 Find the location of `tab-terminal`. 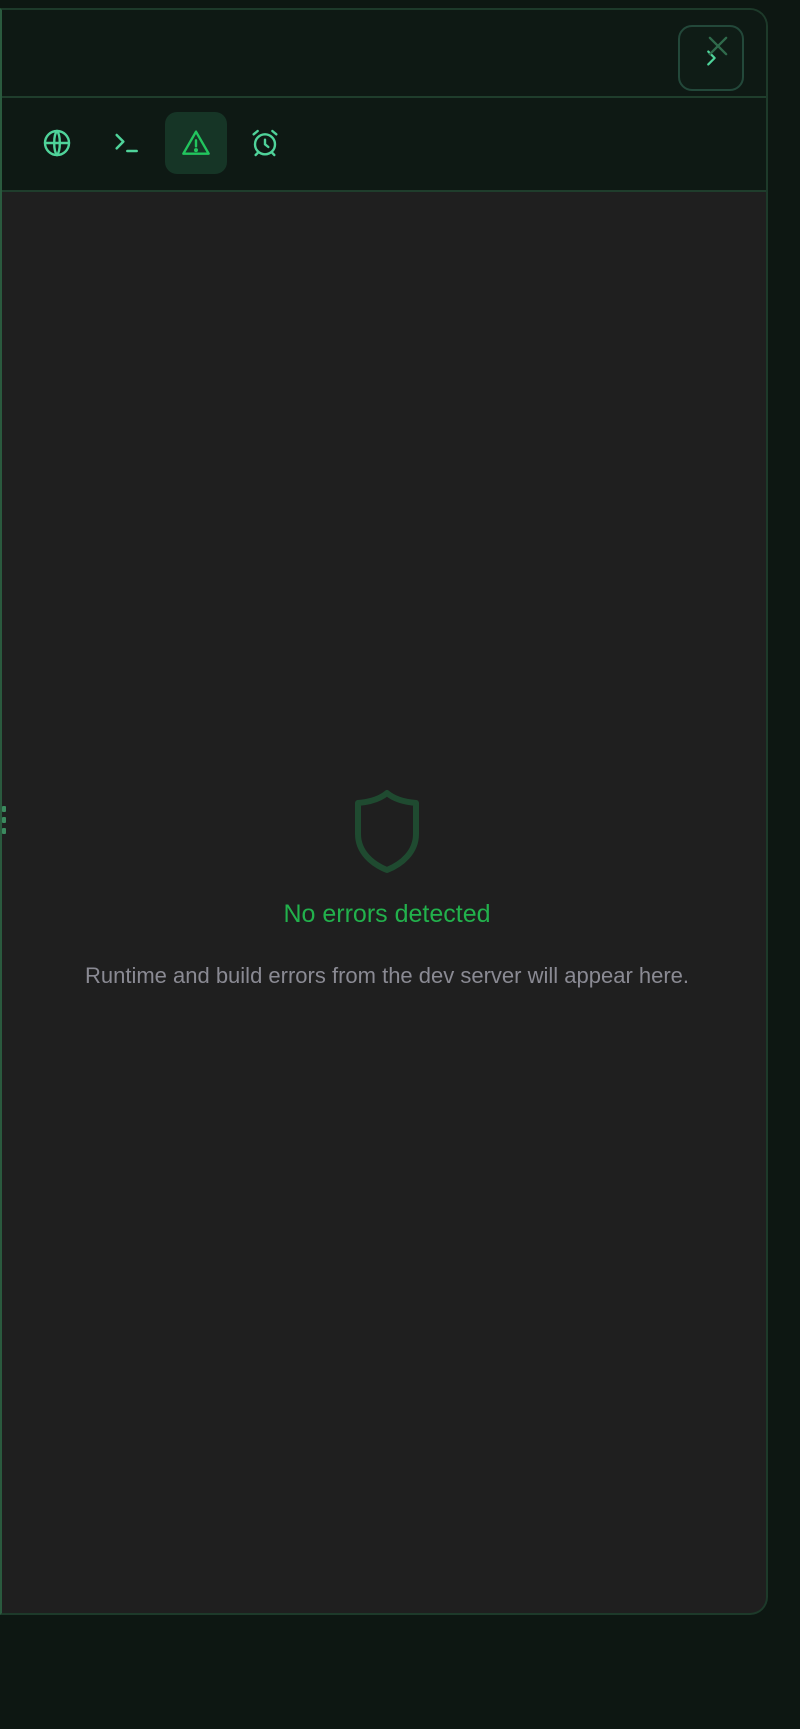

tab-terminal is located at coordinates (126, 143).